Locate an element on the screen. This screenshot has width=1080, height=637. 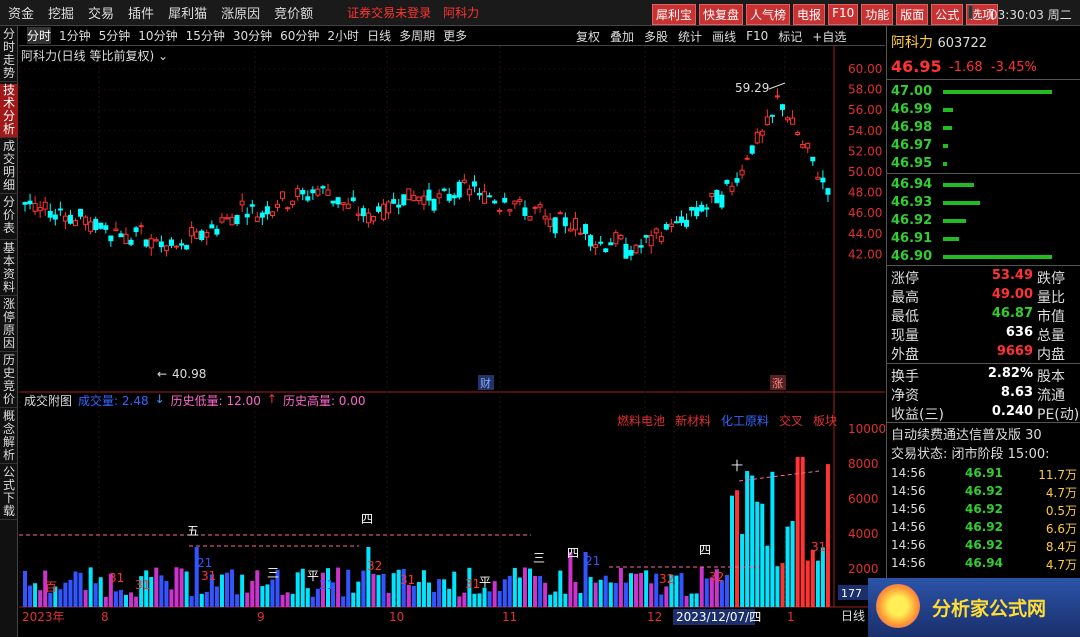
top-button: 犀利宝 is located at coordinates (674, 14).